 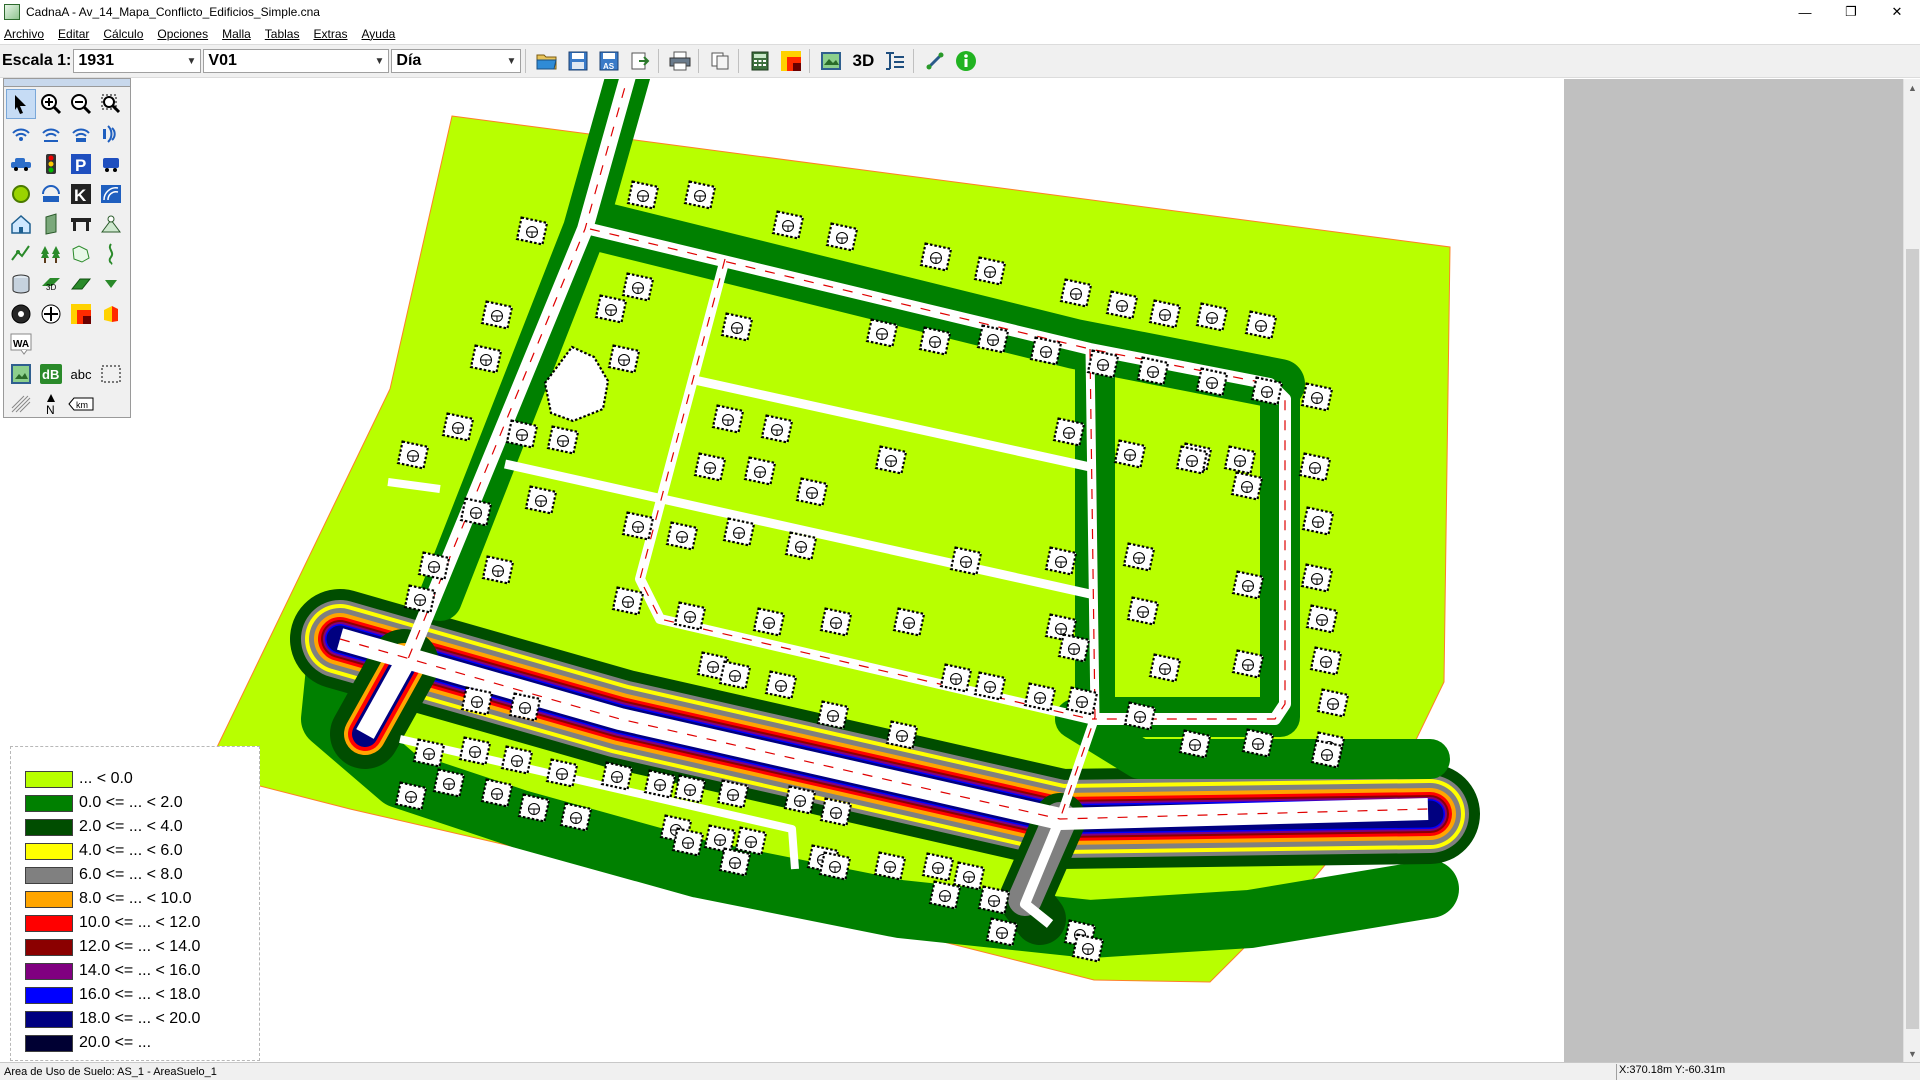 I want to click on menu-tablas: Tablas, so click(x=282, y=34).